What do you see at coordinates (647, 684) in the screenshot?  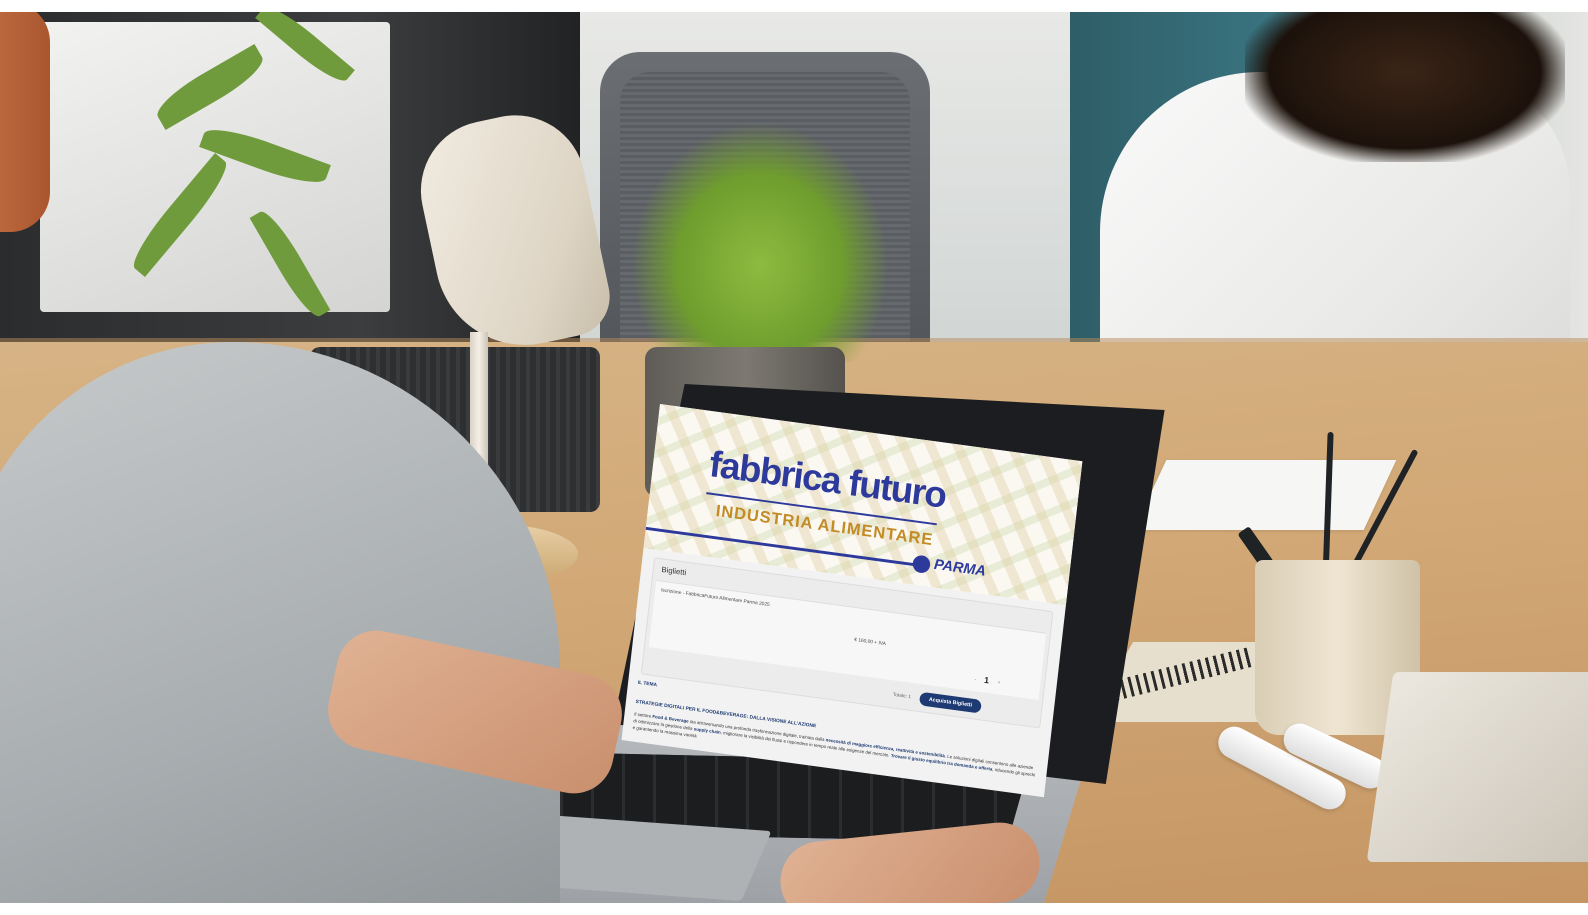 I see `theme-label: IL TEMA` at bounding box center [647, 684].